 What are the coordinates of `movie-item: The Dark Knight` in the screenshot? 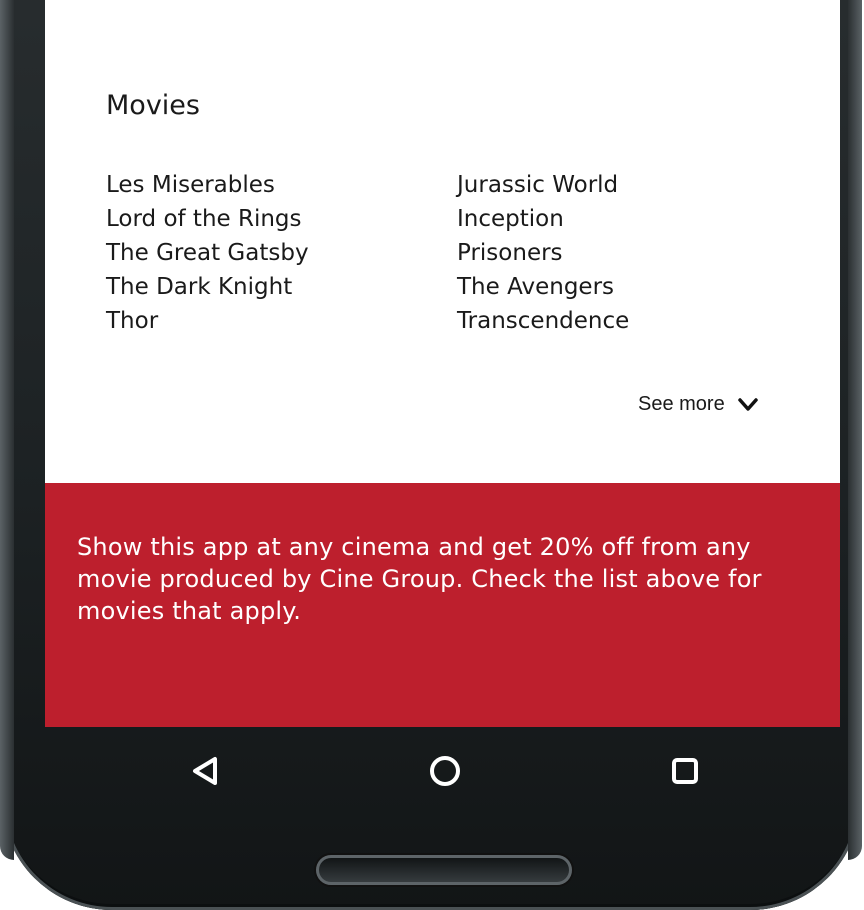 It's located at (207, 287).